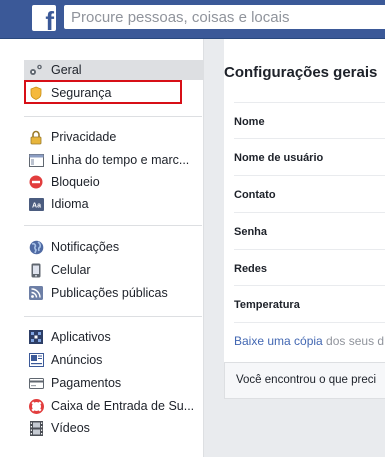 The width and height of the screenshot is (385, 457). Describe the element at coordinates (36, 270) in the screenshot. I see `mobile-icon` at that location.